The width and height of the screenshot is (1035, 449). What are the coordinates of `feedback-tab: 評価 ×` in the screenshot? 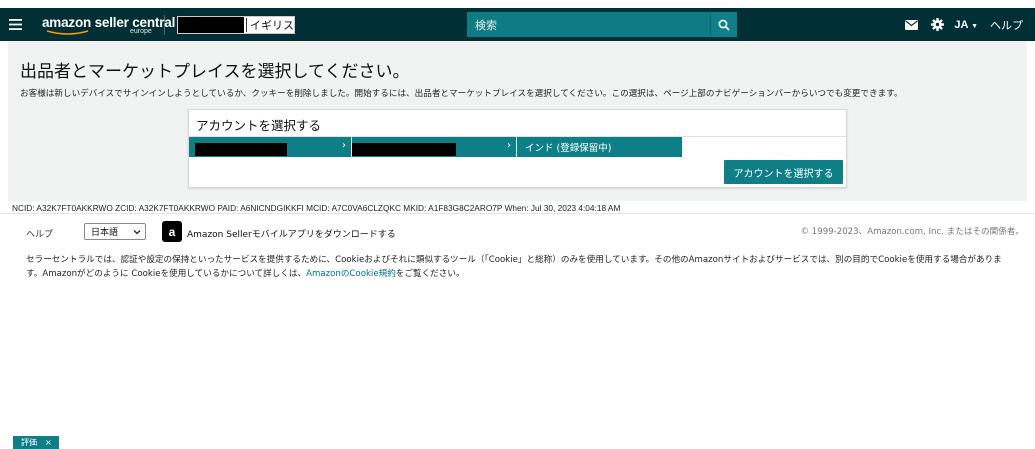 It's located at (36, 442).